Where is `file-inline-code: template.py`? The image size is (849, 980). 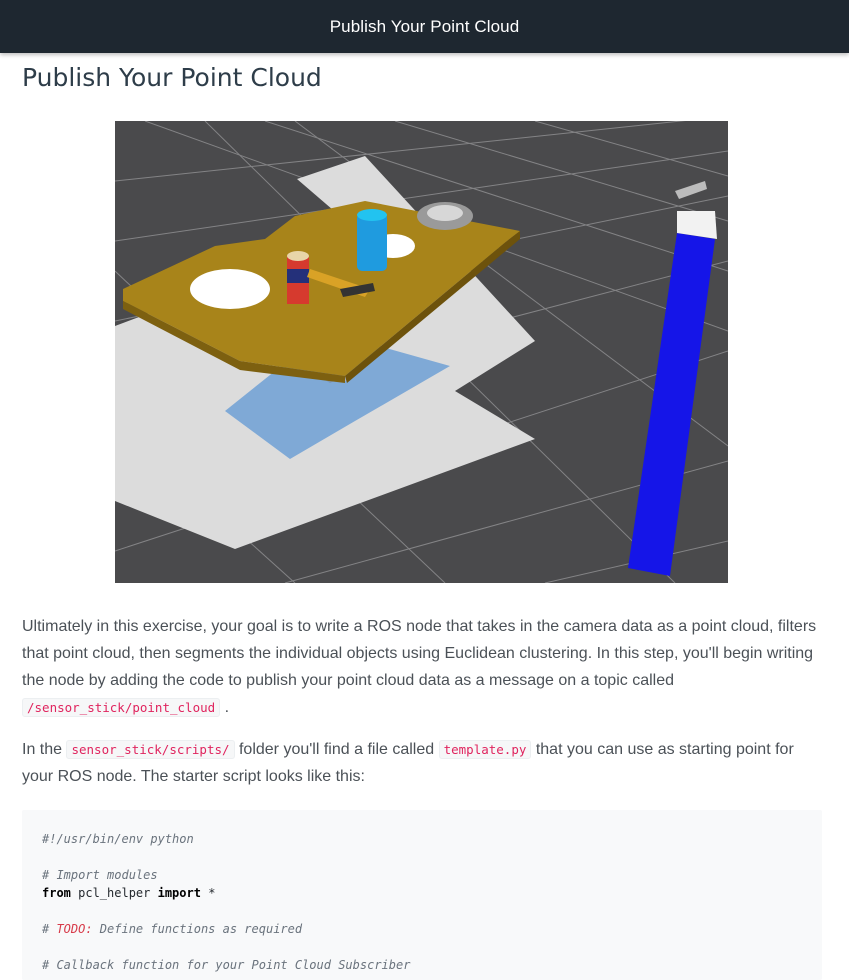 file-inline-code: template.py is located at coordinates (485, 749).